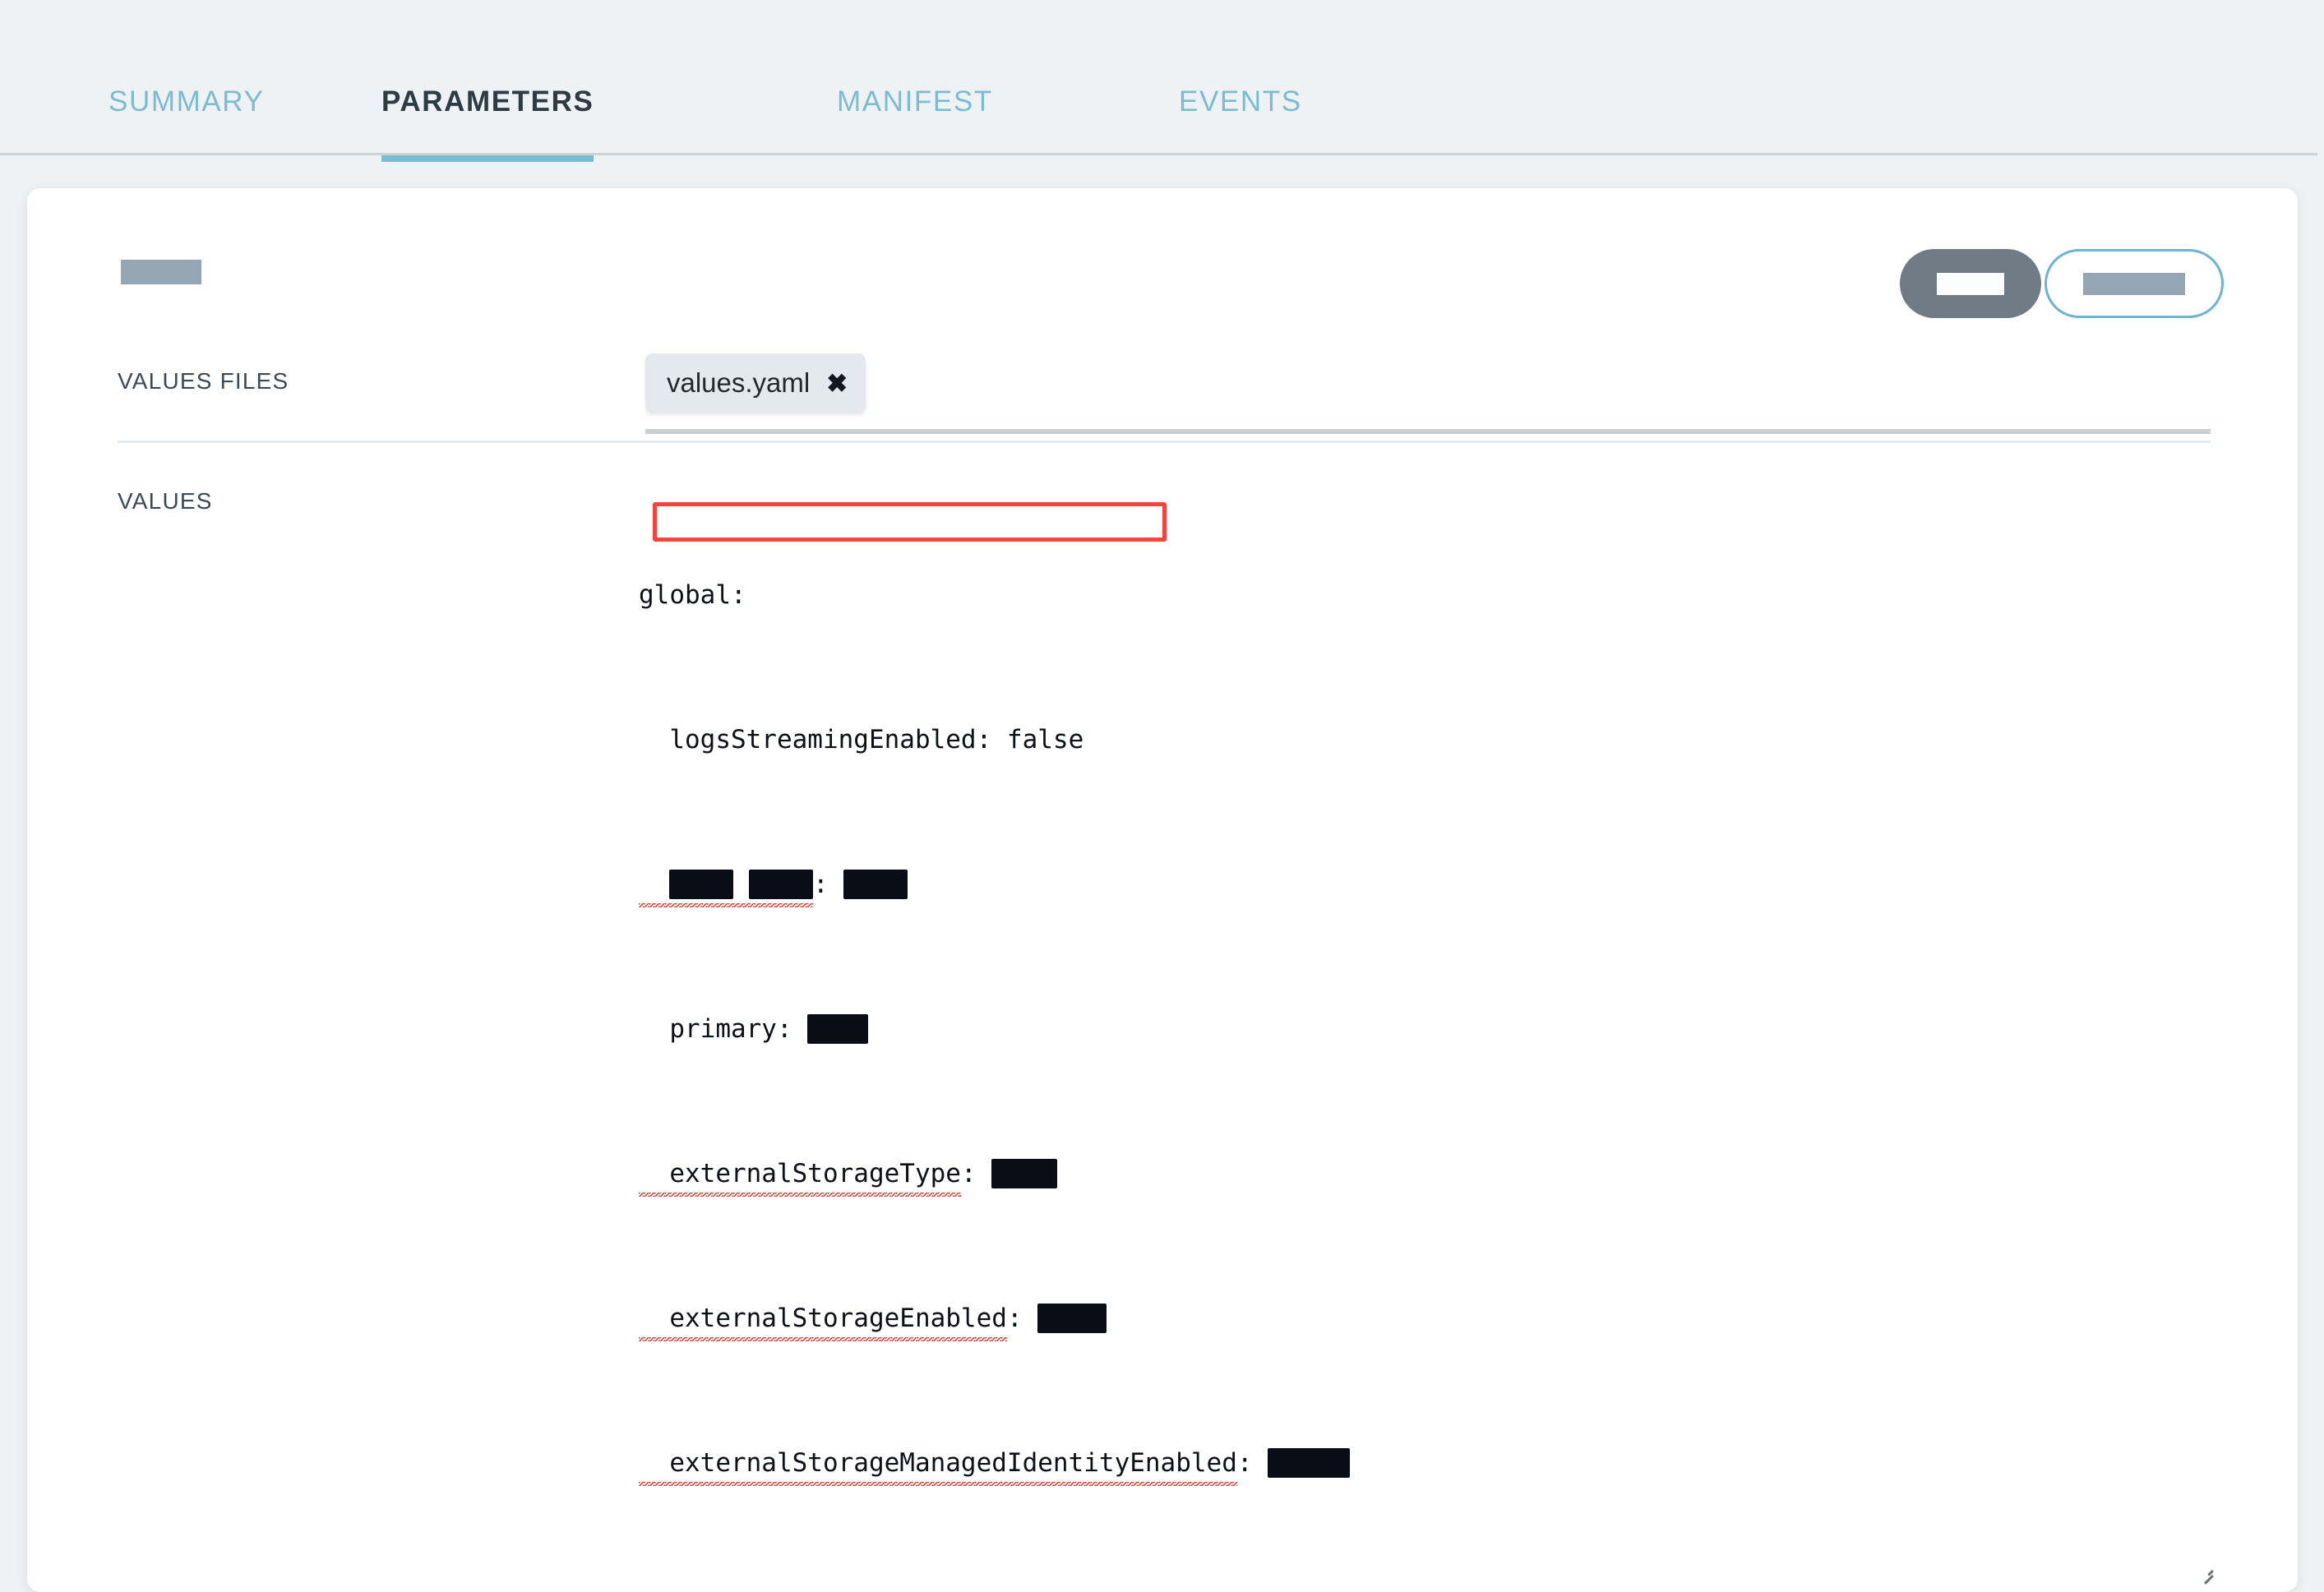 Image resolution: width=2324 pixels, height=1592 pixels. I want to click on yaml-line: primary:, so click(1444, 1029).